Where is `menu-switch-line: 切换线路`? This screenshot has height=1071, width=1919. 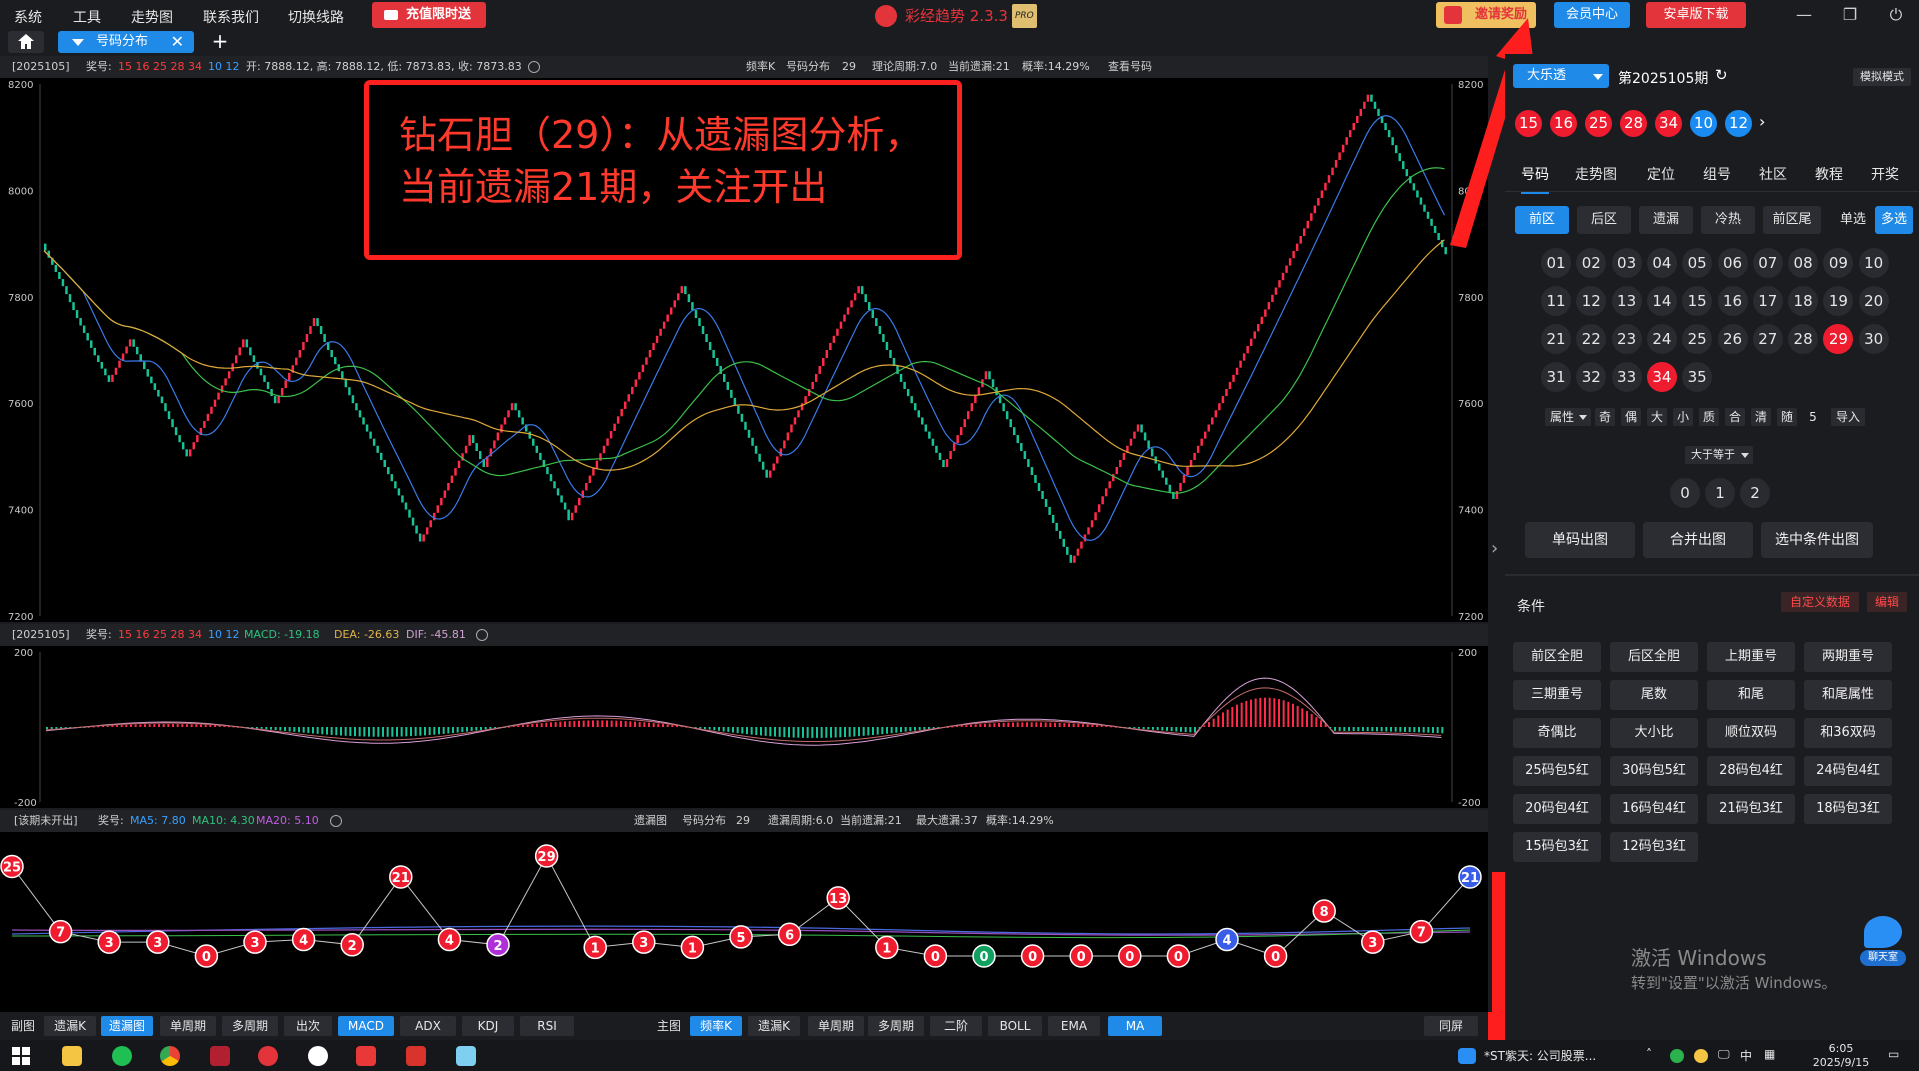 menu-switch-line: 切换线路 is located at coordinates (316, 17).